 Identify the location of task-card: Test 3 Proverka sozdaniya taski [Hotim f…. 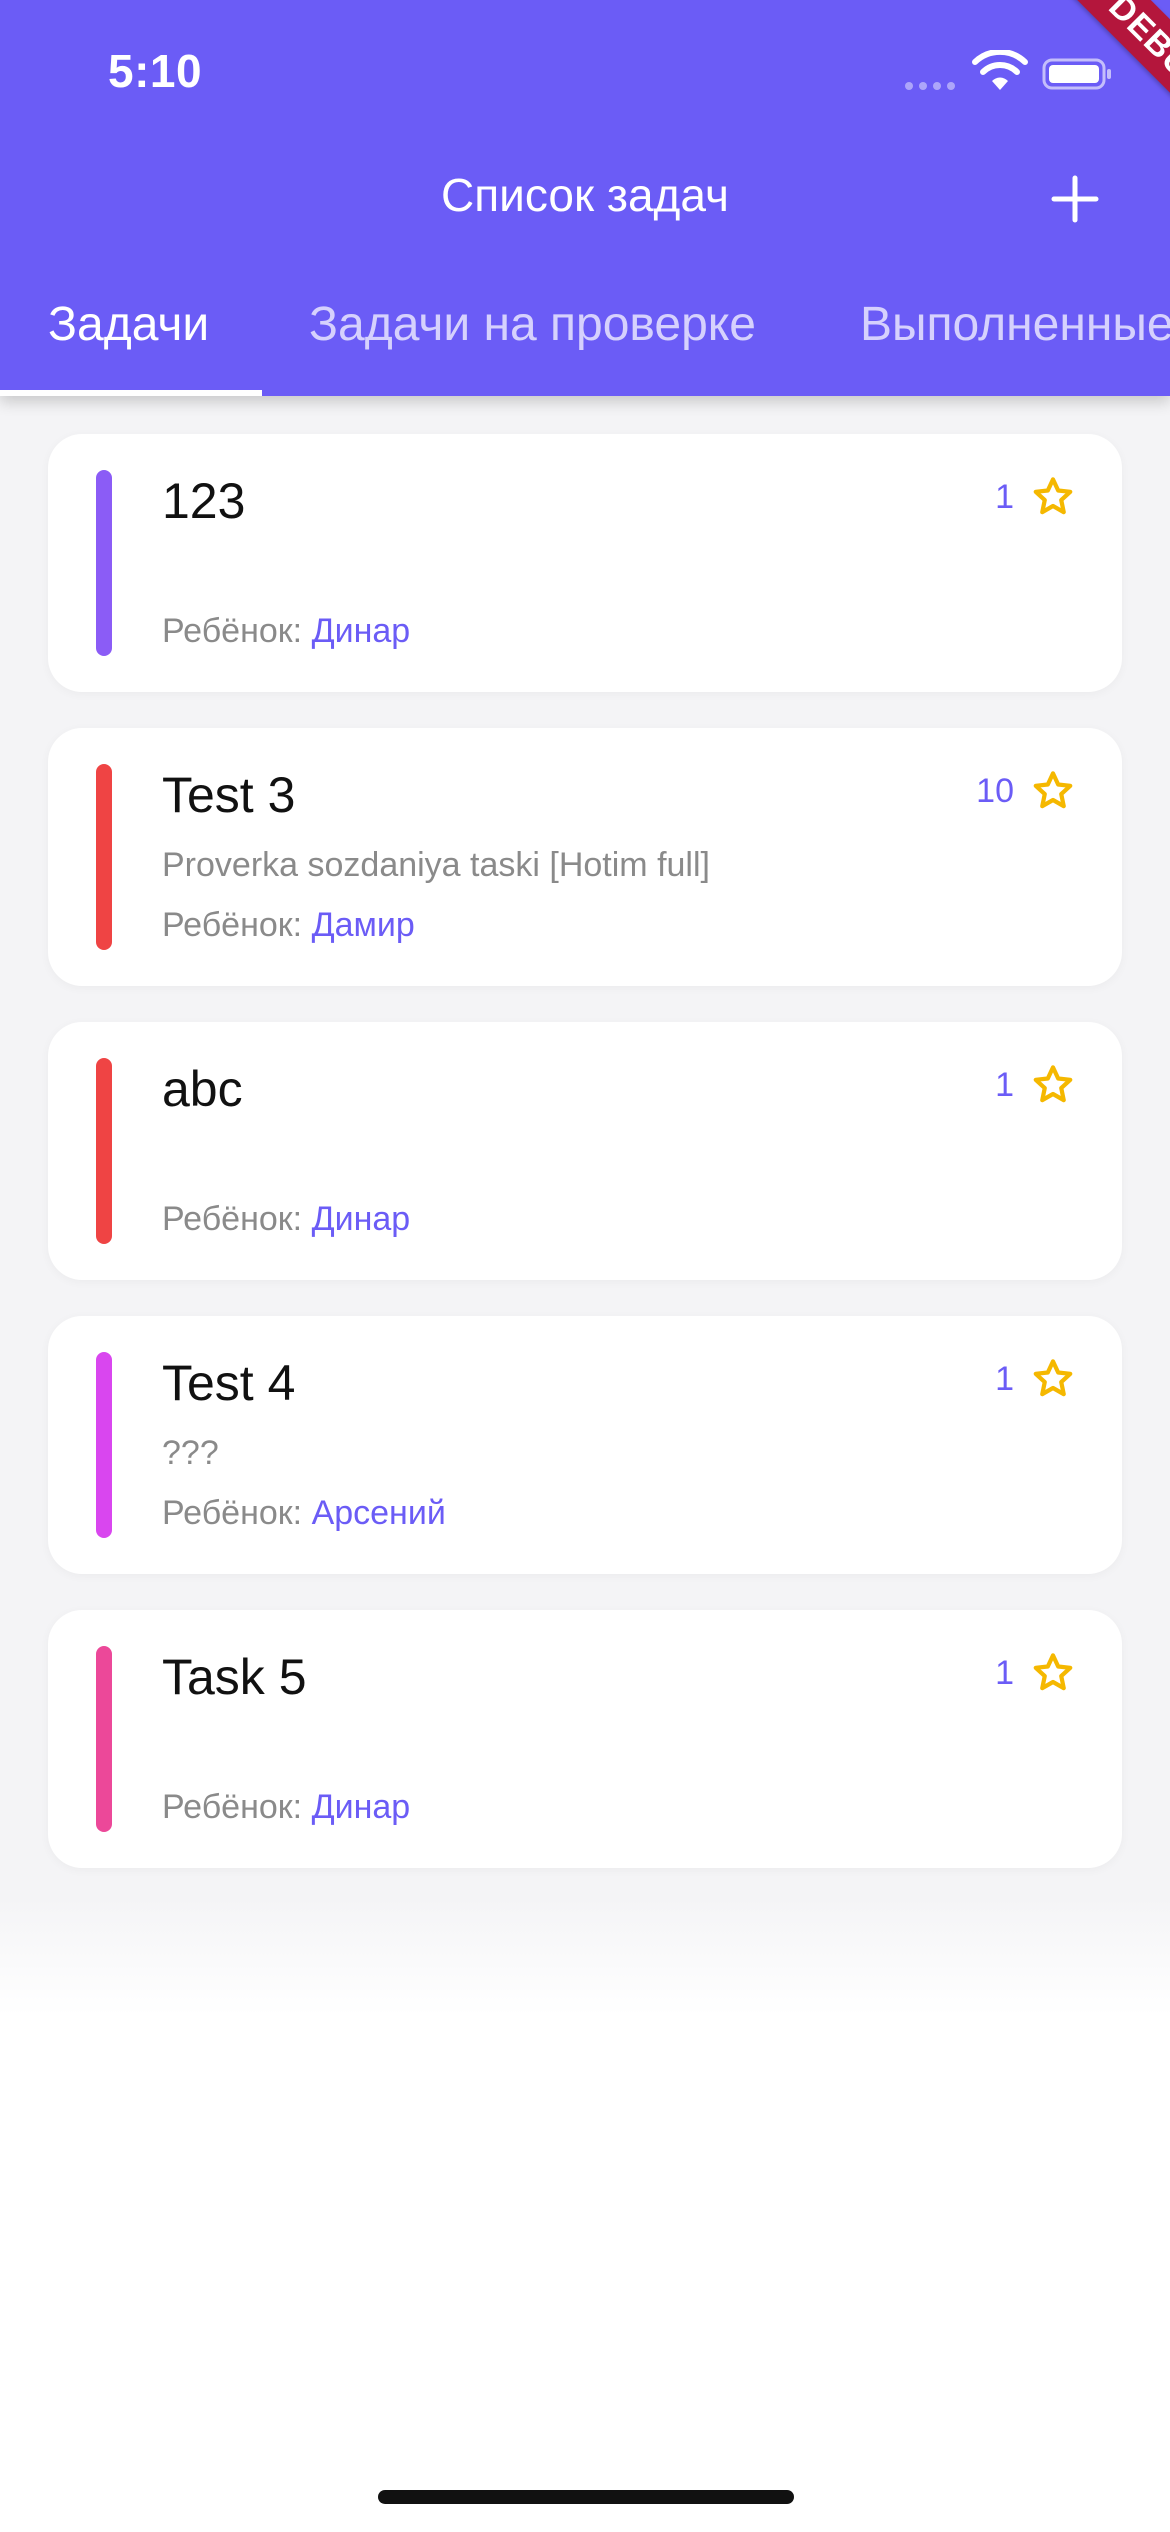
(585, 857).